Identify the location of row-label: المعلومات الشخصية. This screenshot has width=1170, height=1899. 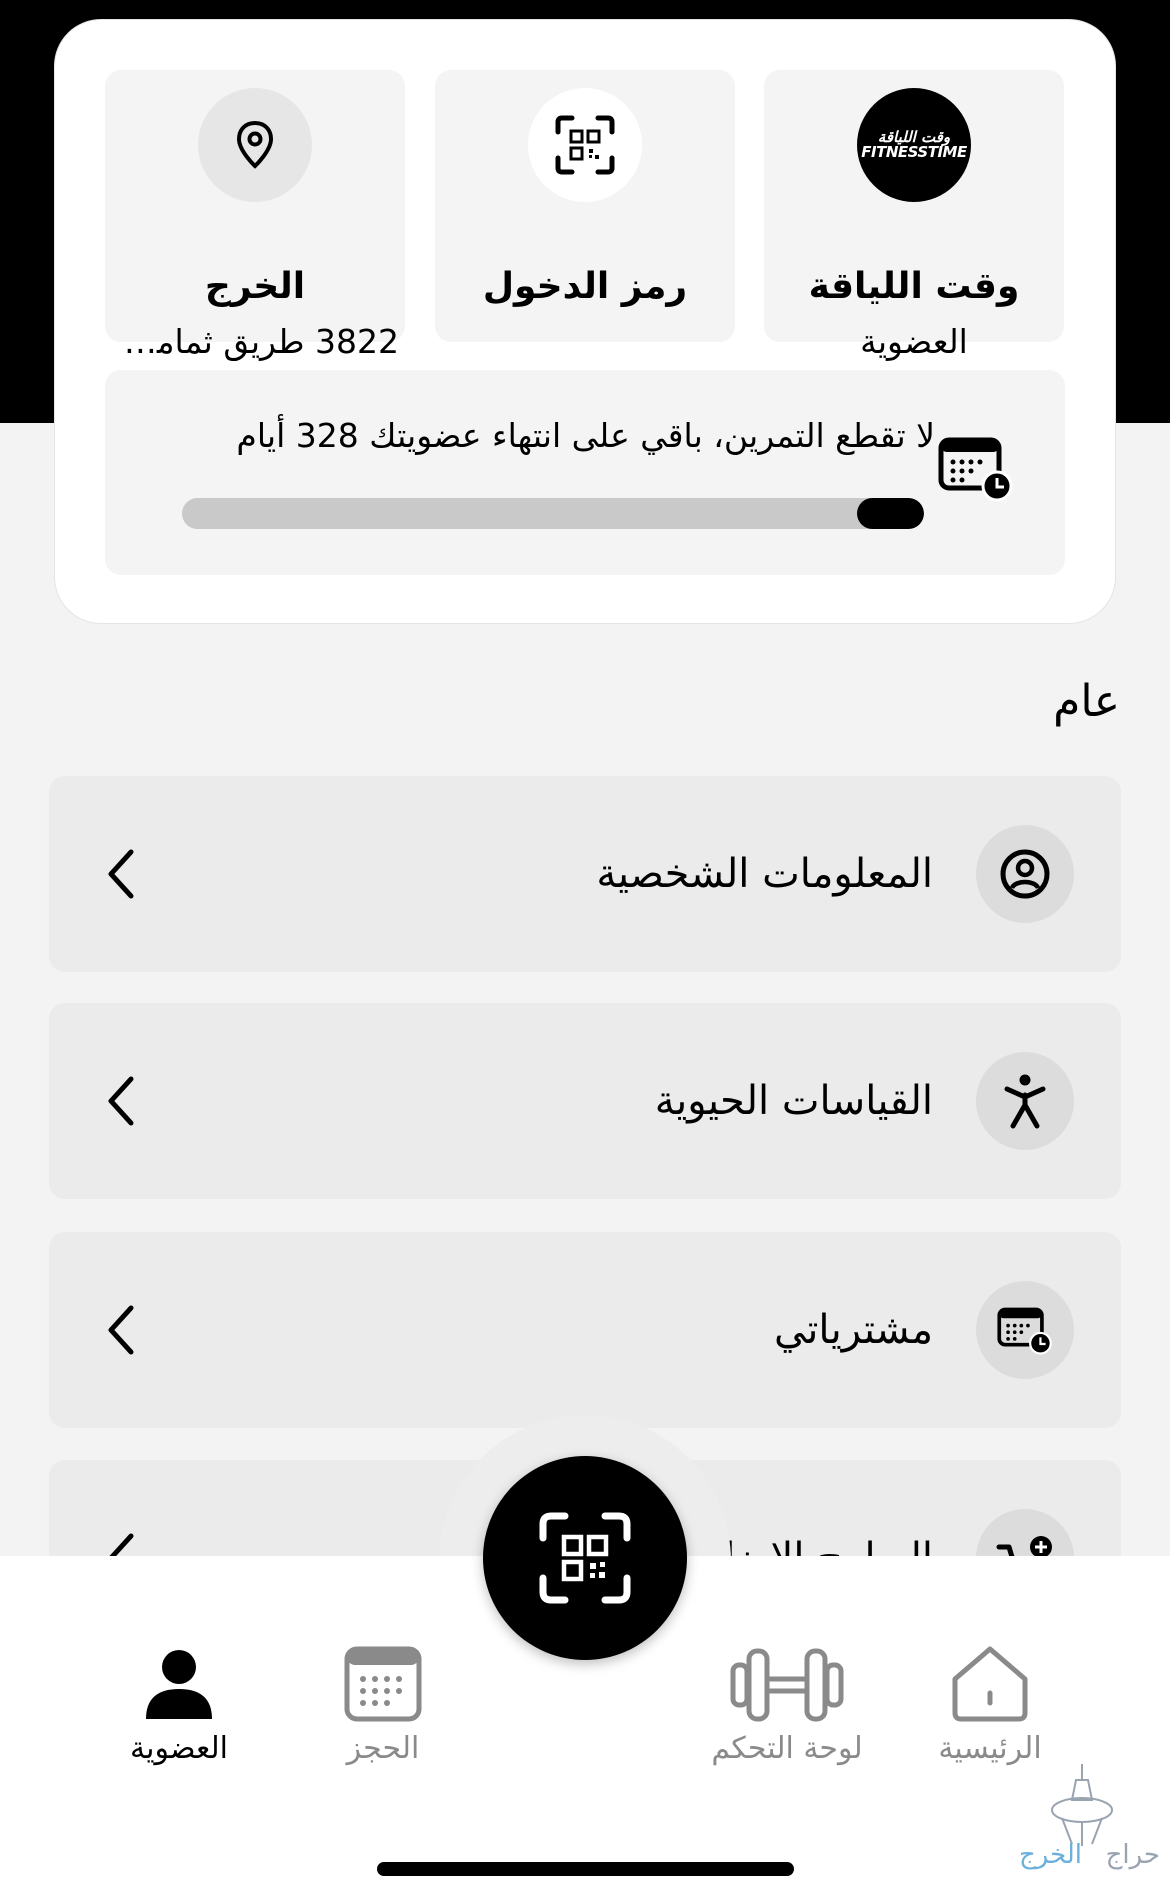
(764, 874).